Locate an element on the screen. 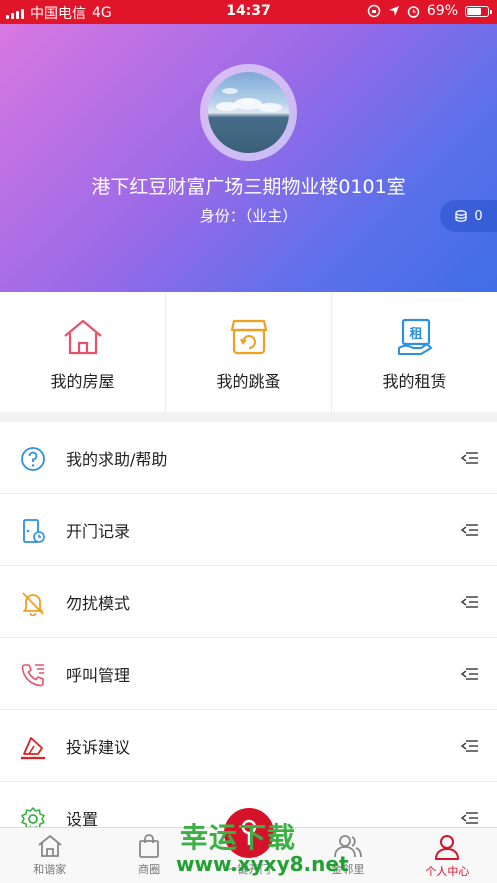  tab-business-circle: 商圈 is located at coordinates (148, 855).